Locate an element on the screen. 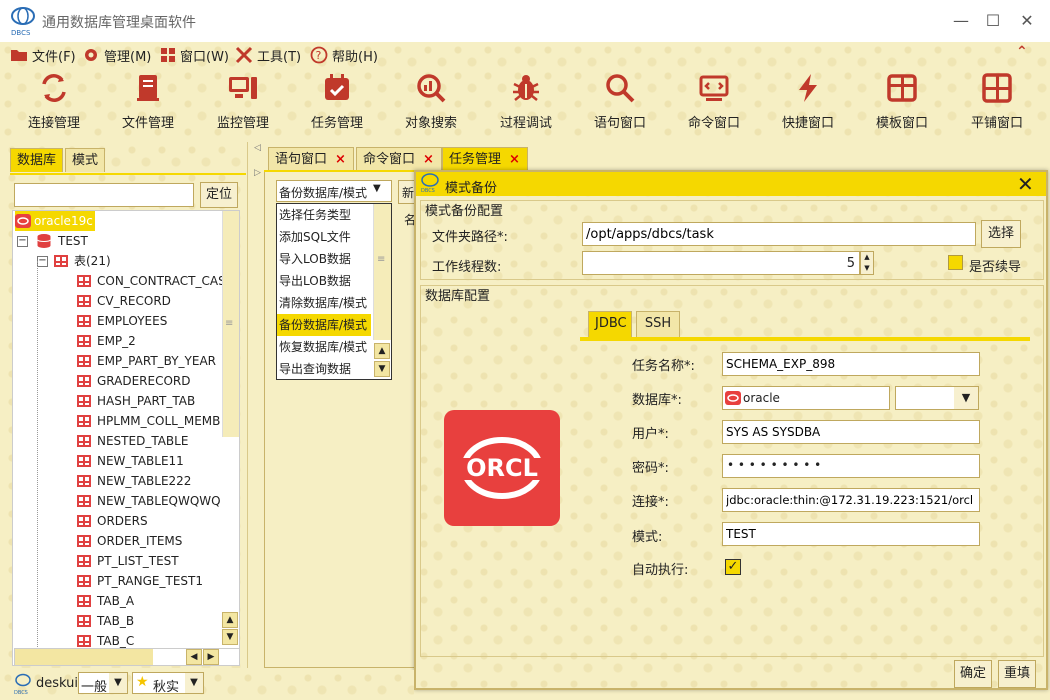 This screenshot has height=700, width=1050. editor-tabs: 语句窗口 × 命令窗口 × 任务管理 × is located at coordinates (398, 159).